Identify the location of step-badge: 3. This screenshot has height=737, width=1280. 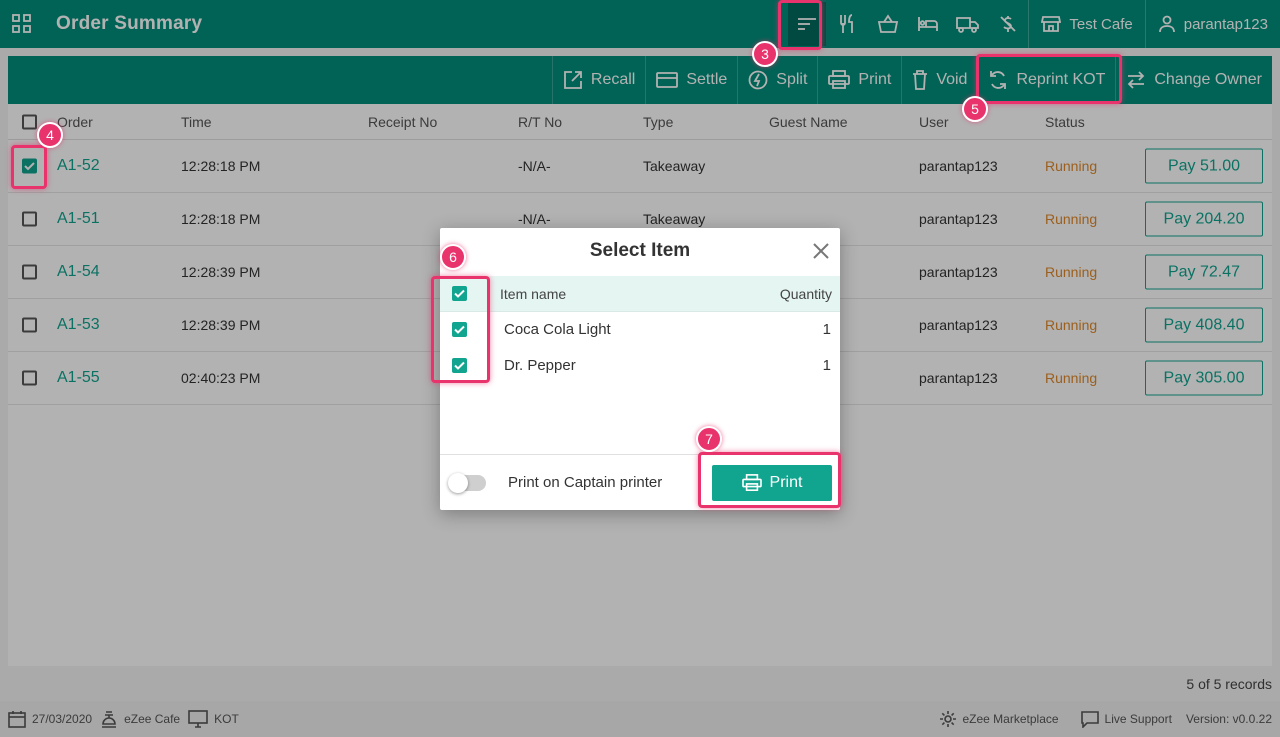
(765, 54).